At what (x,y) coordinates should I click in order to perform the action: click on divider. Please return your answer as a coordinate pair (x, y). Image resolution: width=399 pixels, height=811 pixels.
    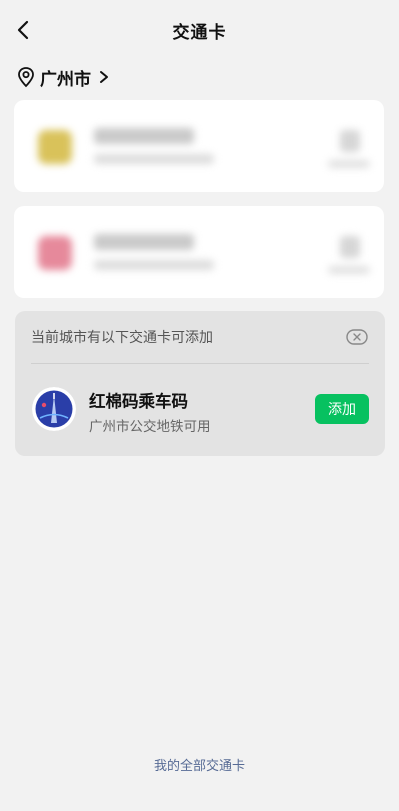
    Looking at the image, I should click on (200, 363).